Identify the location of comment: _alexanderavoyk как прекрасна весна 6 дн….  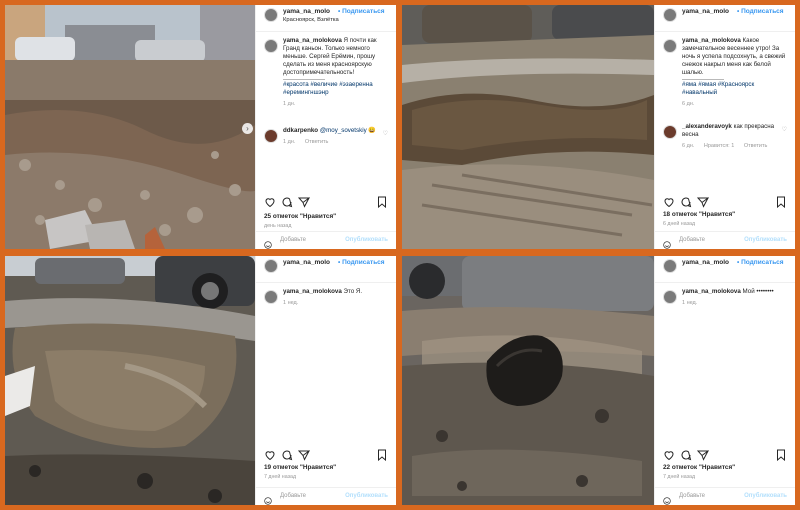
(725, 136).